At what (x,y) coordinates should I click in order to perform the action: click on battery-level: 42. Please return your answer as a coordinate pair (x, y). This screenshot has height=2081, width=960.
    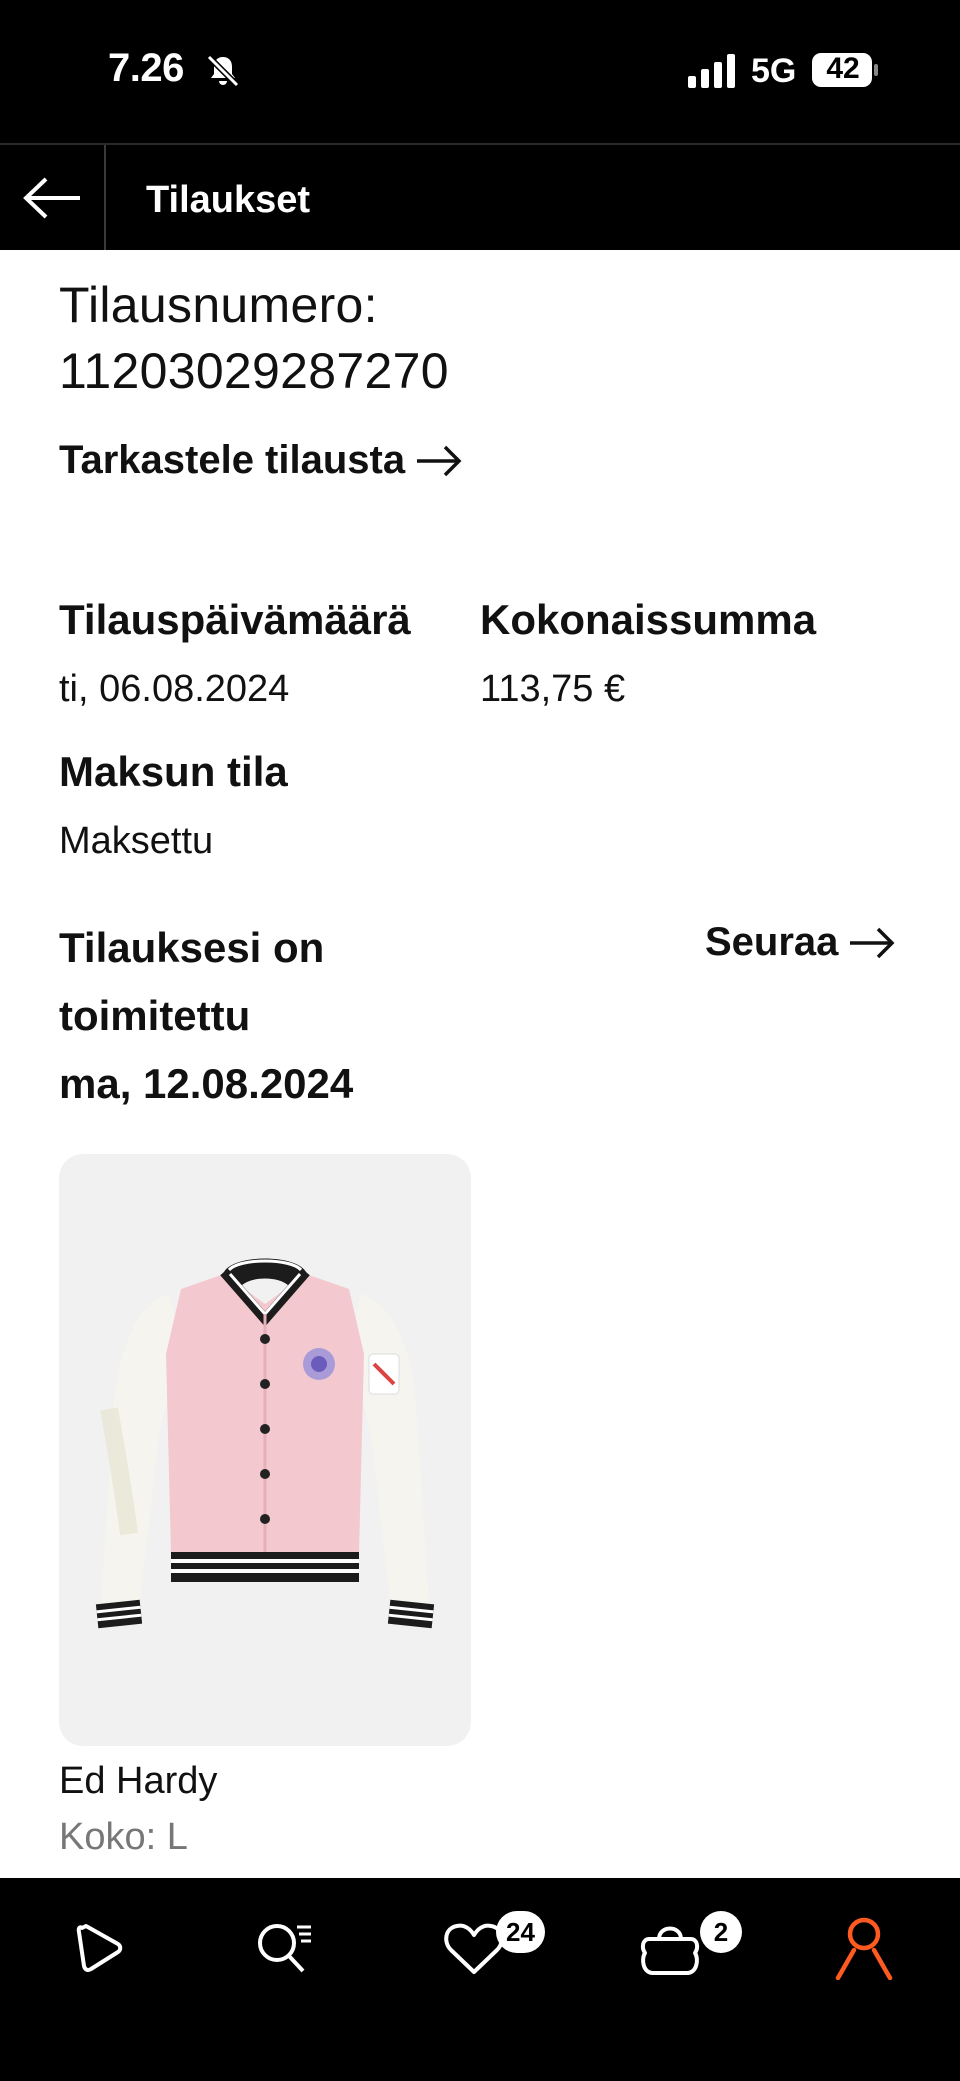
    Looking at the image, I should click on (843, 68).